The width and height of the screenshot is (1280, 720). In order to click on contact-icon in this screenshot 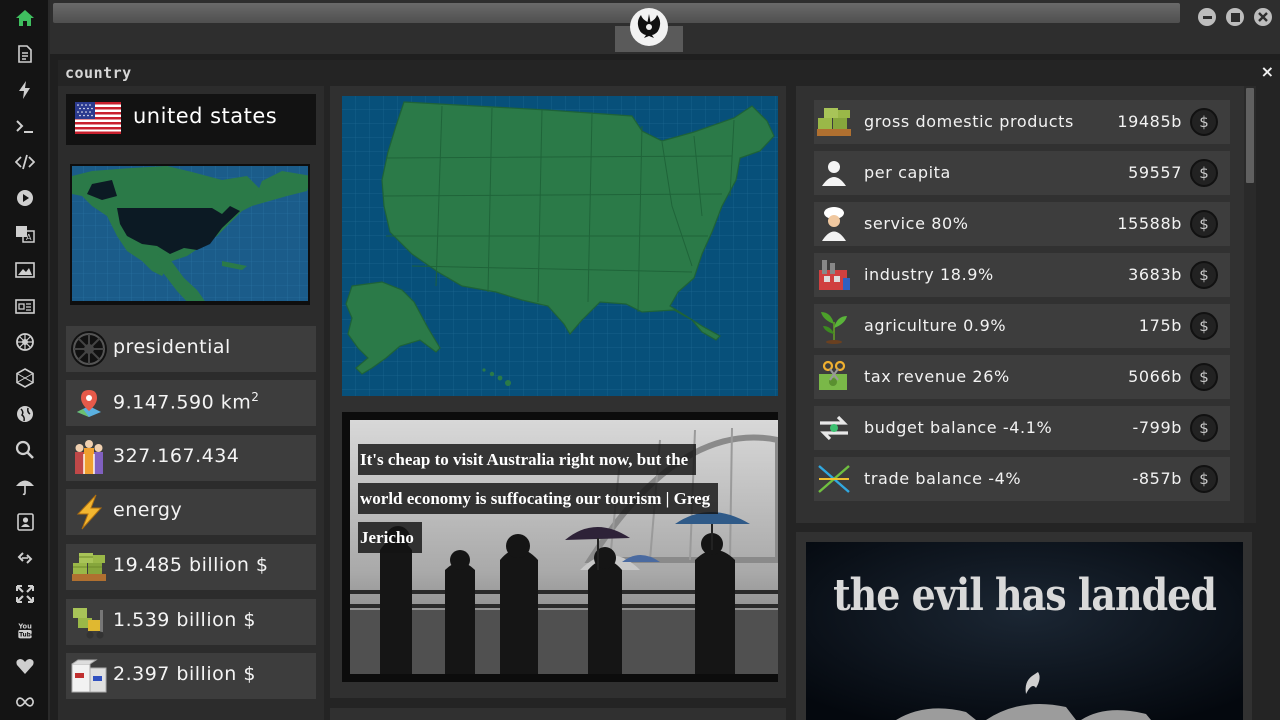, I will do `click(25, 522)`.